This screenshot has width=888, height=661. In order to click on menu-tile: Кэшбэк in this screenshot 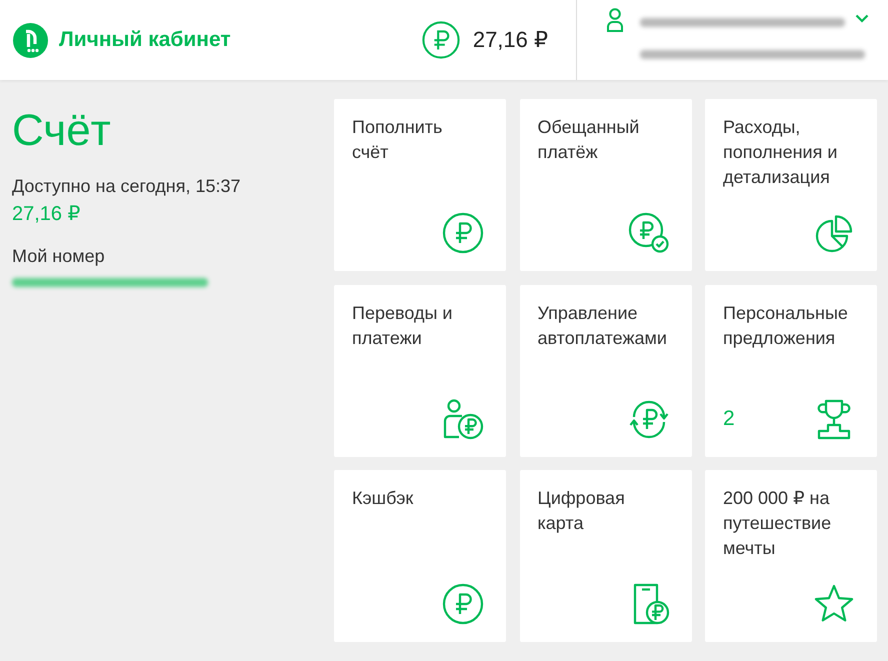, I will do `click(420, 556)`.